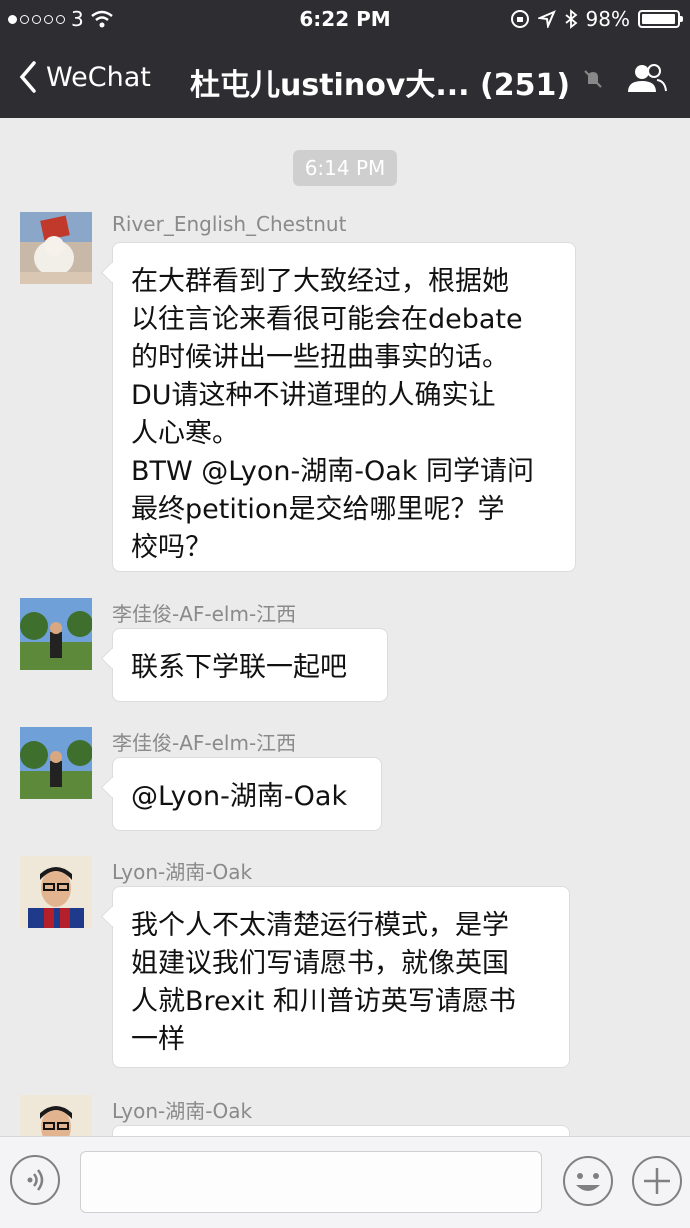 This screenshot has height=1228, width=690. Describe the element at coordinates (158, 1039) in the screenshot. I see `message-text: 一样` at that location.